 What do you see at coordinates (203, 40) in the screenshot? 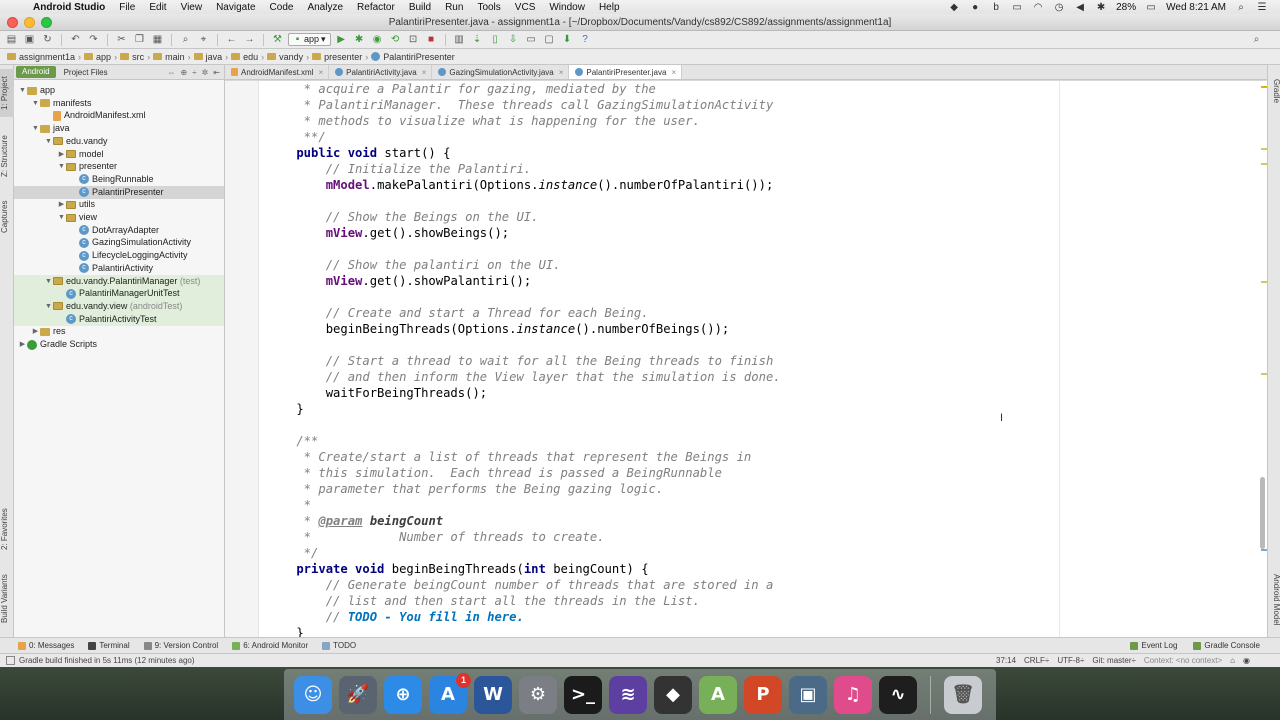
I see `replace-icon: ⌖` at bounding box center [203, 40].